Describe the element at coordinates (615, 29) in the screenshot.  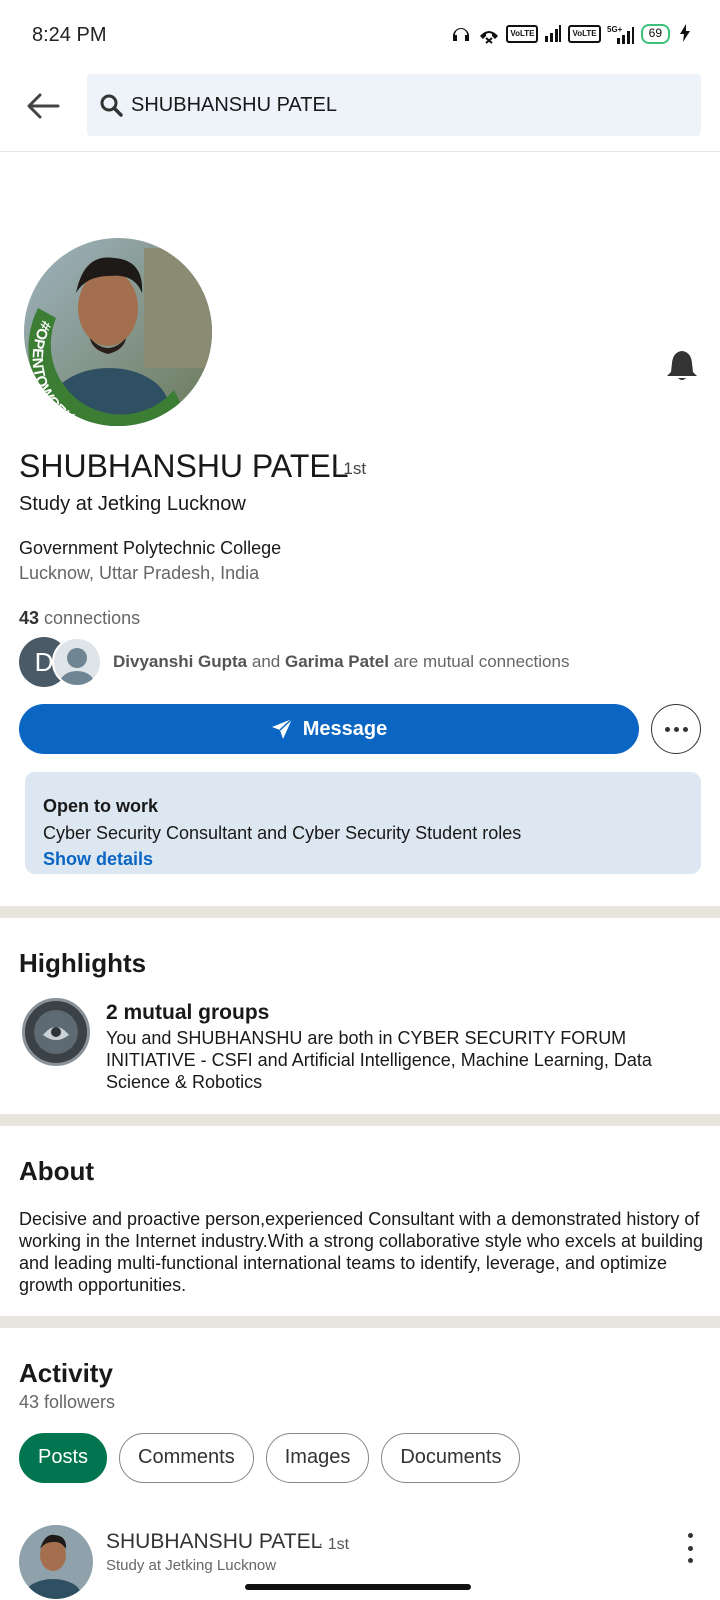
I see `svg-text: 5G+` at that location.